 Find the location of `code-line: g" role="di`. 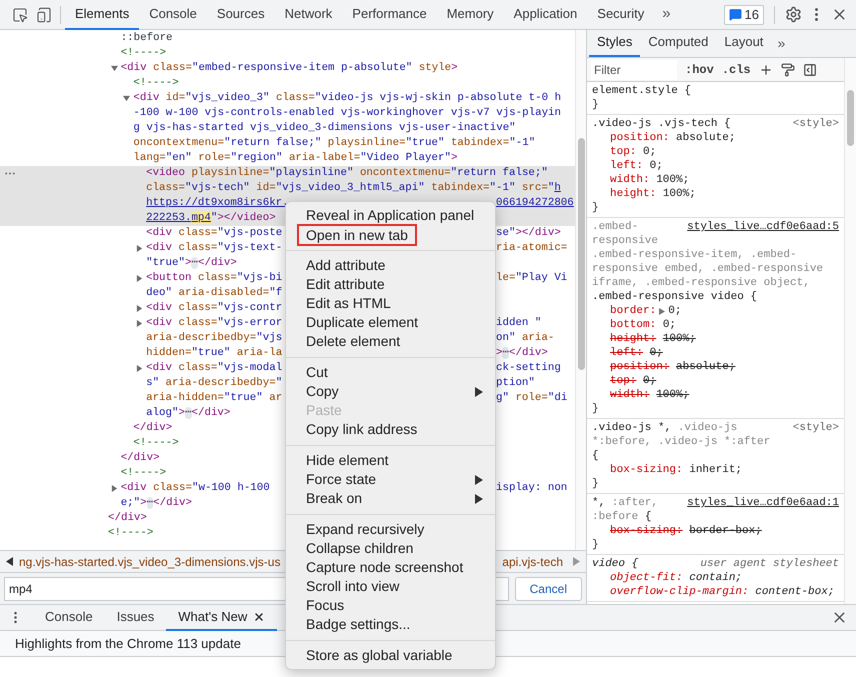

code-line: g" role="di is located at coordinates (532, 398).